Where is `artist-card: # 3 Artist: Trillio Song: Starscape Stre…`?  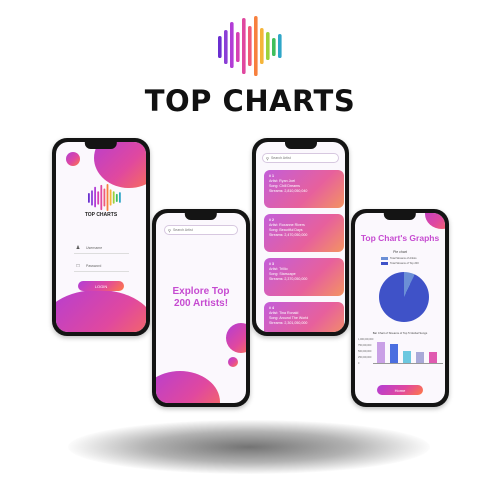 artist-card: # 3 Artist: Trillio Song: Starscape Stre… is located at coordinates (304, 277).